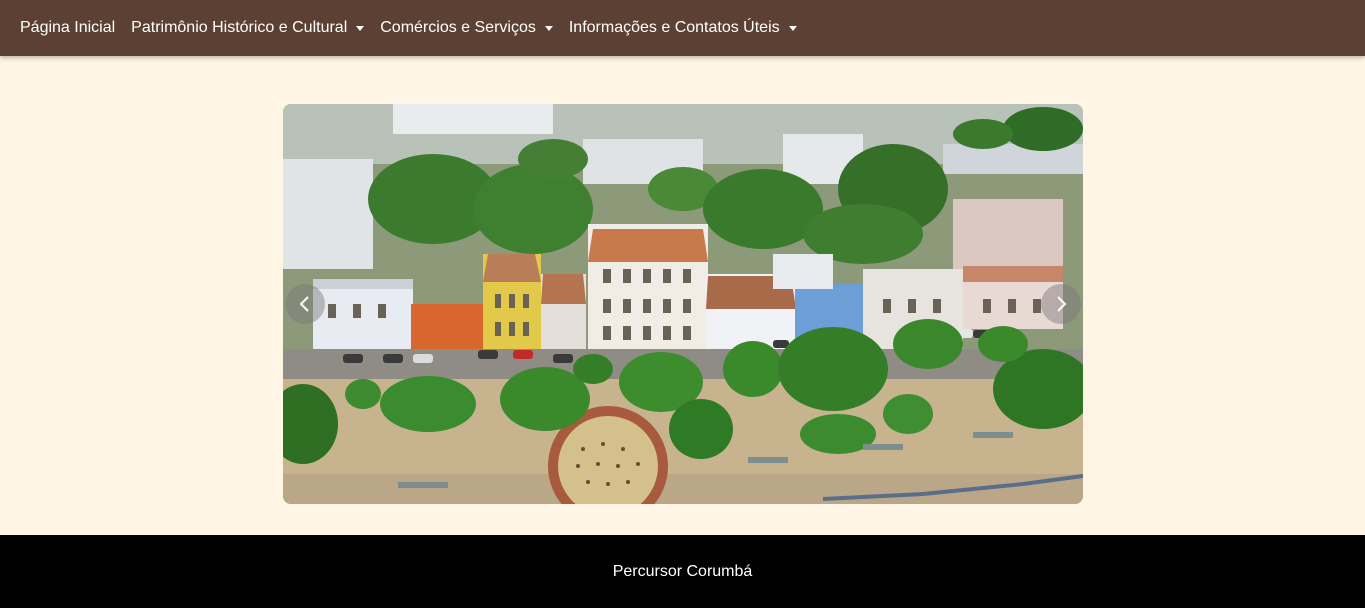  I want to click on nav-info-label: Informações e Contatos Úteis, so click(674, 27).